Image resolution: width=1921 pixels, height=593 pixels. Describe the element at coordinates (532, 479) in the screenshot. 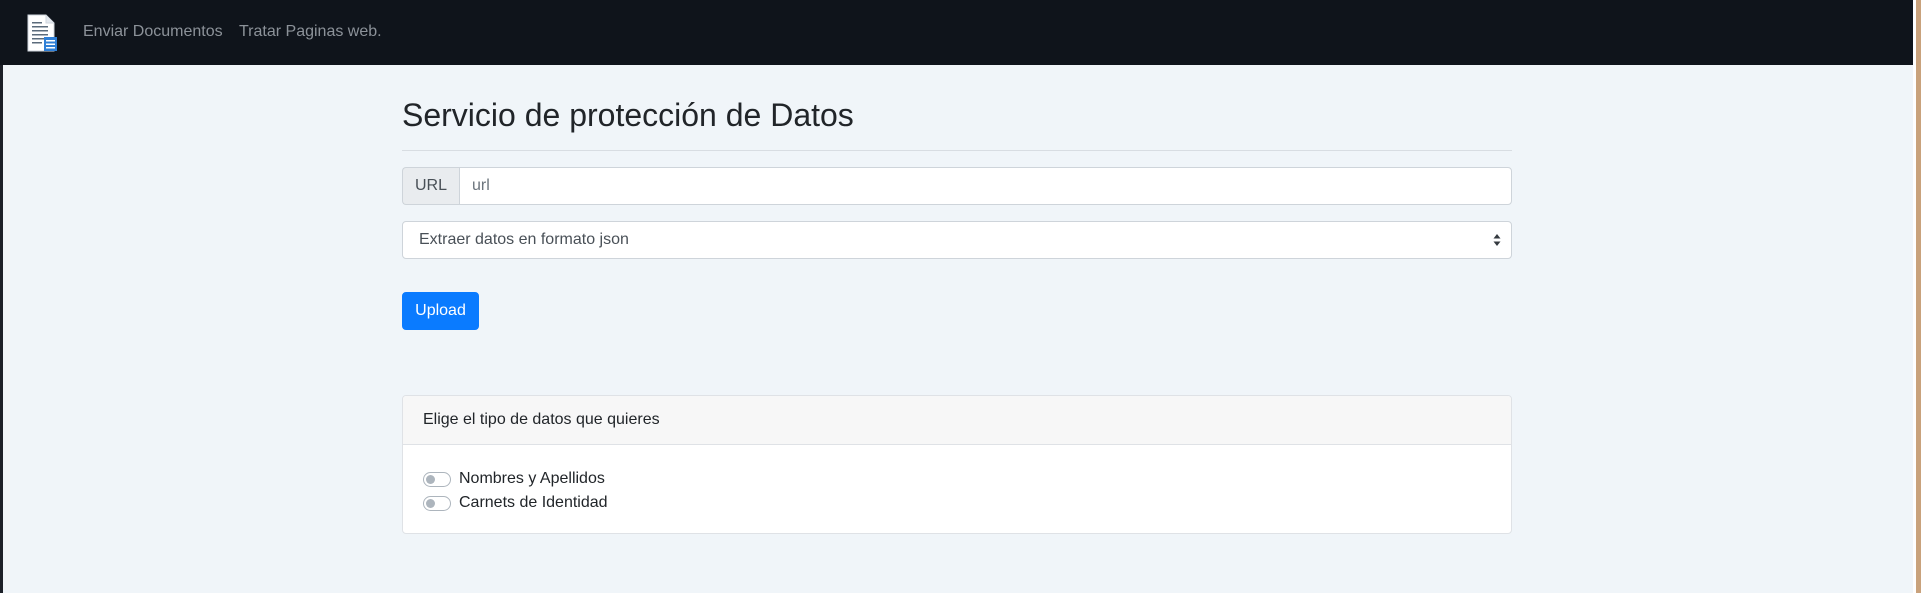

I see `option-label-nombres-apellidos: Nombres y Apellidos` at that location.